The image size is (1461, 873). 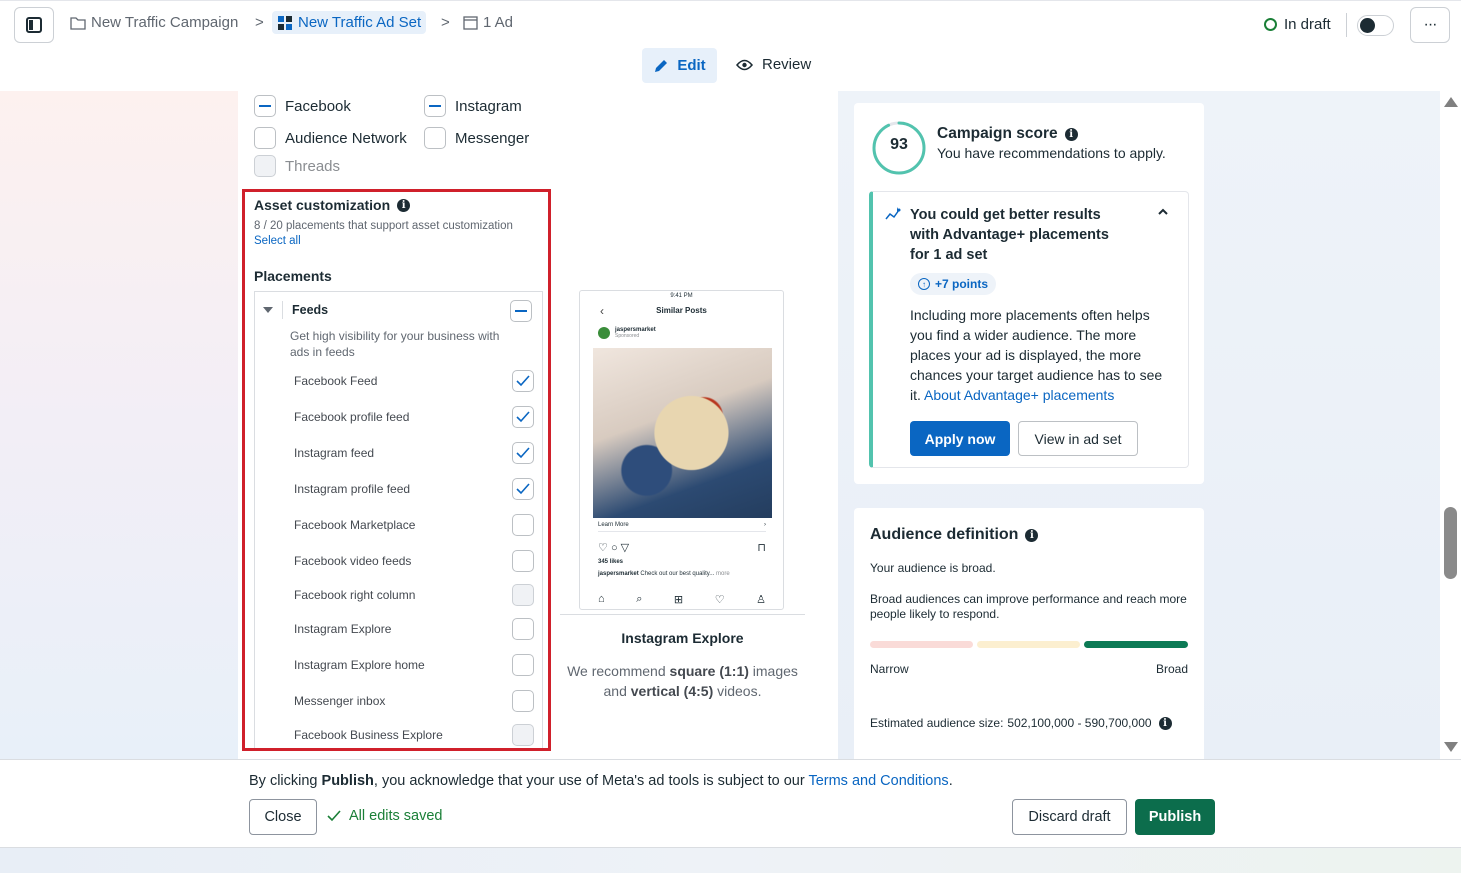 What do you see at coordinates (1172, 669) in the screenshot?
I see `audience-broad-label: Broad` at bounding box center [1172, 669].